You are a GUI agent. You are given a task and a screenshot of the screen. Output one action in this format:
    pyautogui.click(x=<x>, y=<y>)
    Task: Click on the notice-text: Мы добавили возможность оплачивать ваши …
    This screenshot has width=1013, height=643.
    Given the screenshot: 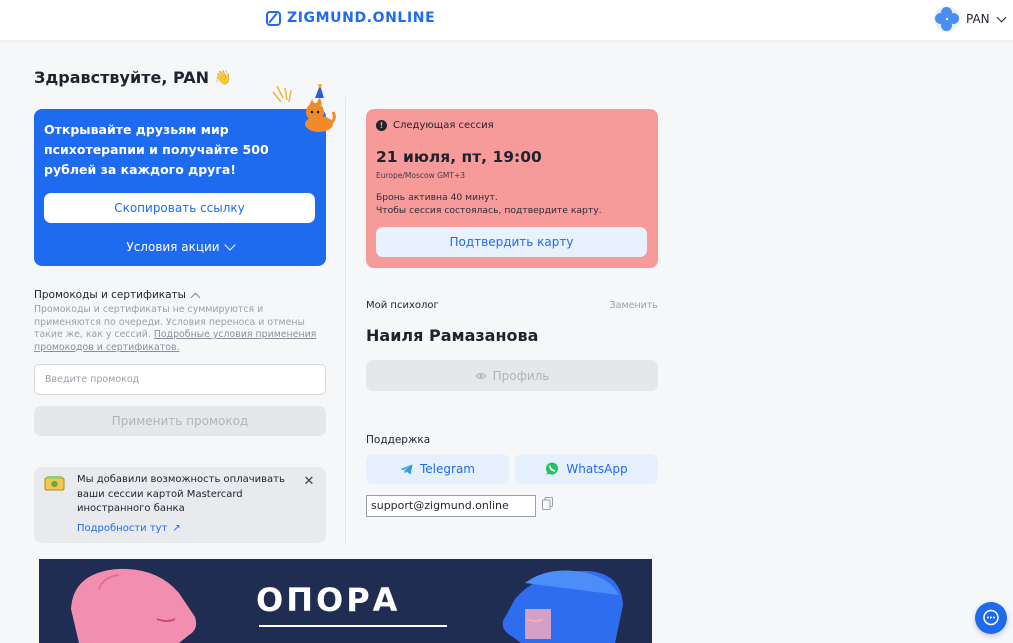 What is the action you would take?
    pyautogui.click(x=181, y=494)
    